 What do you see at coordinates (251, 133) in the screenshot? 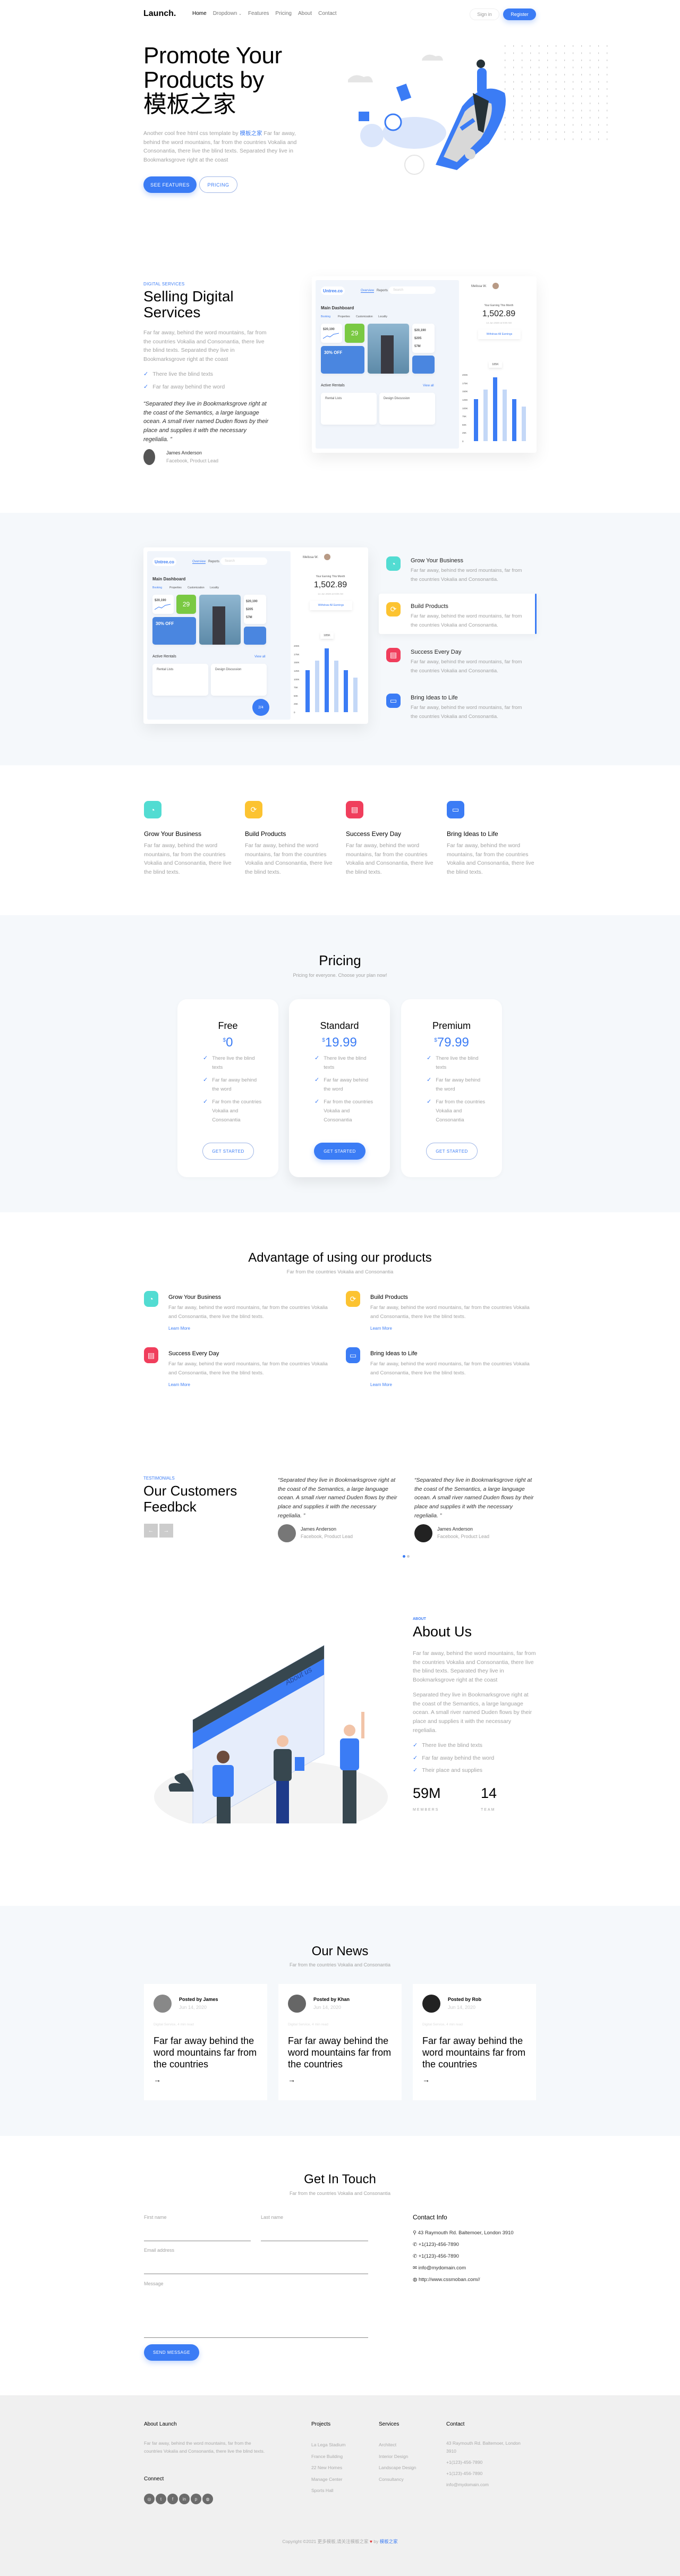
I see `hero-template-link: 模板之家` at bounding box center [251, 133].